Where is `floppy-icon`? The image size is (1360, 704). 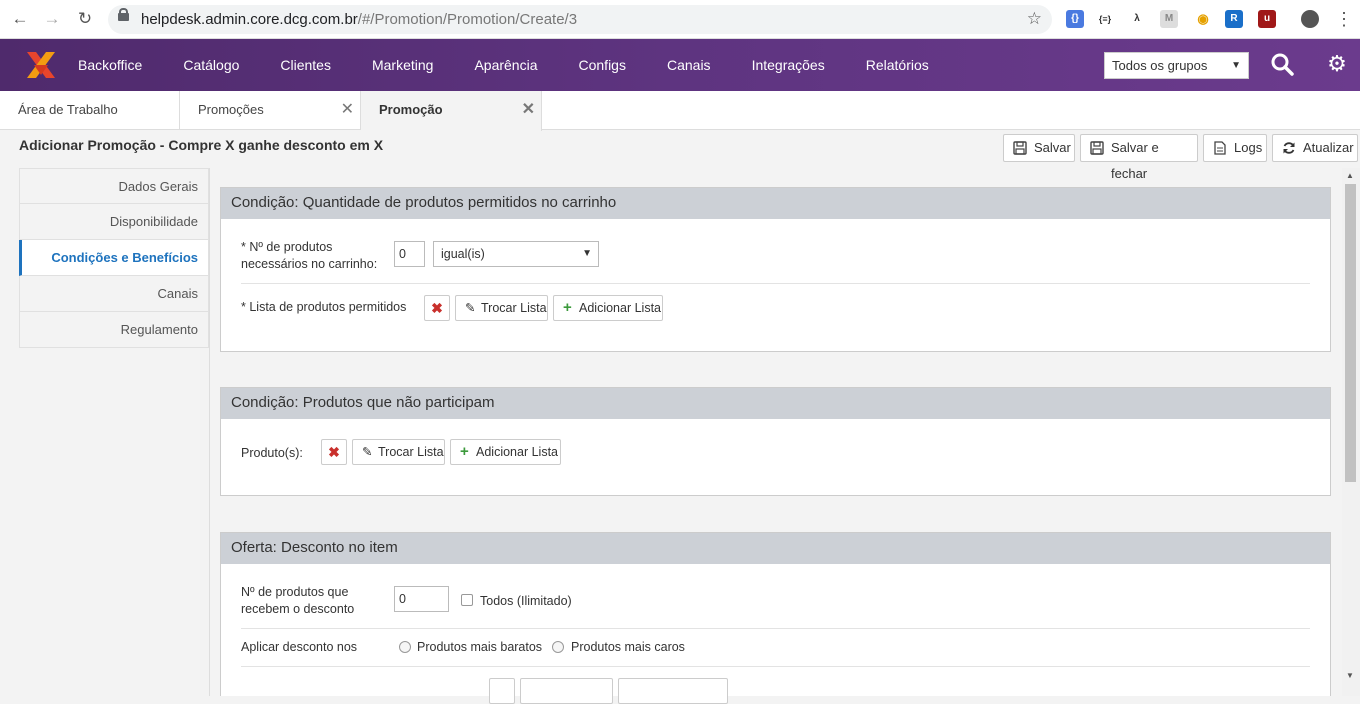 floppy-icon is located at coordinates (1020, 148).